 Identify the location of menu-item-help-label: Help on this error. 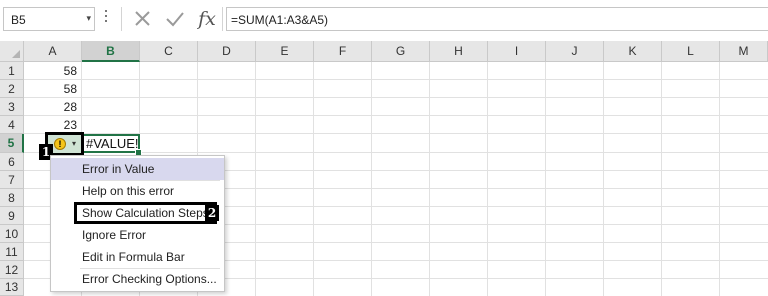
(128, 191).